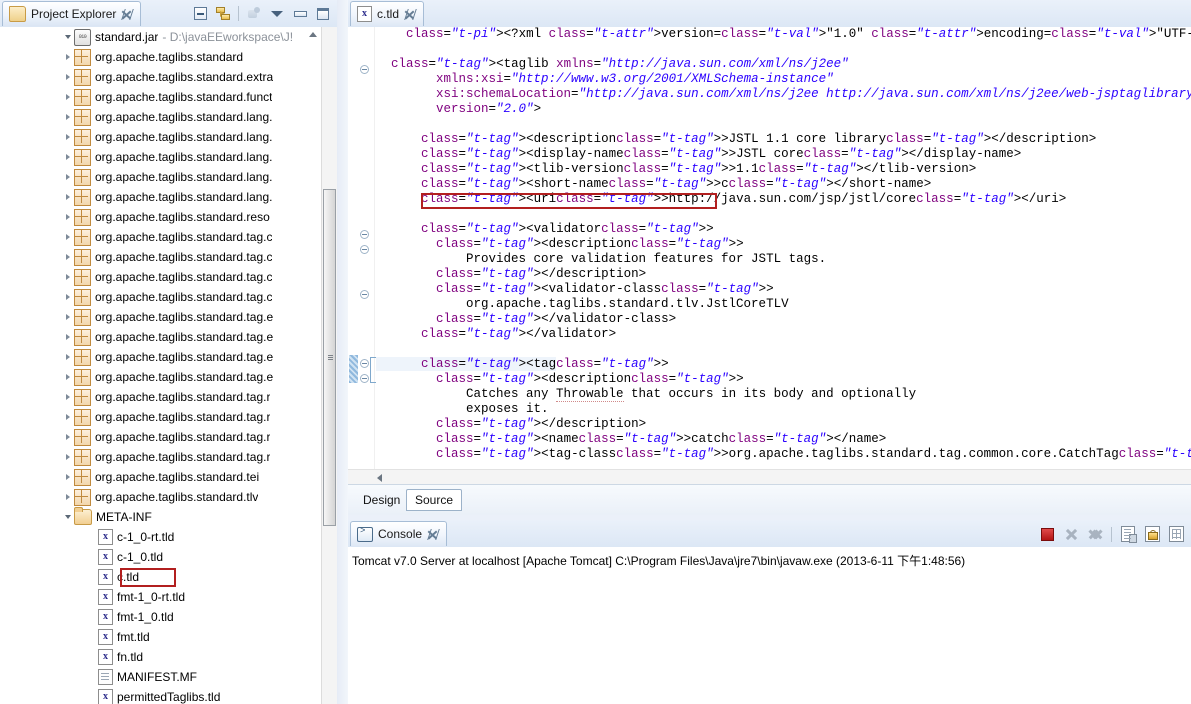 This screenshot has width=1191, height=704. I want to click on minimize-button, so click(300, 14).